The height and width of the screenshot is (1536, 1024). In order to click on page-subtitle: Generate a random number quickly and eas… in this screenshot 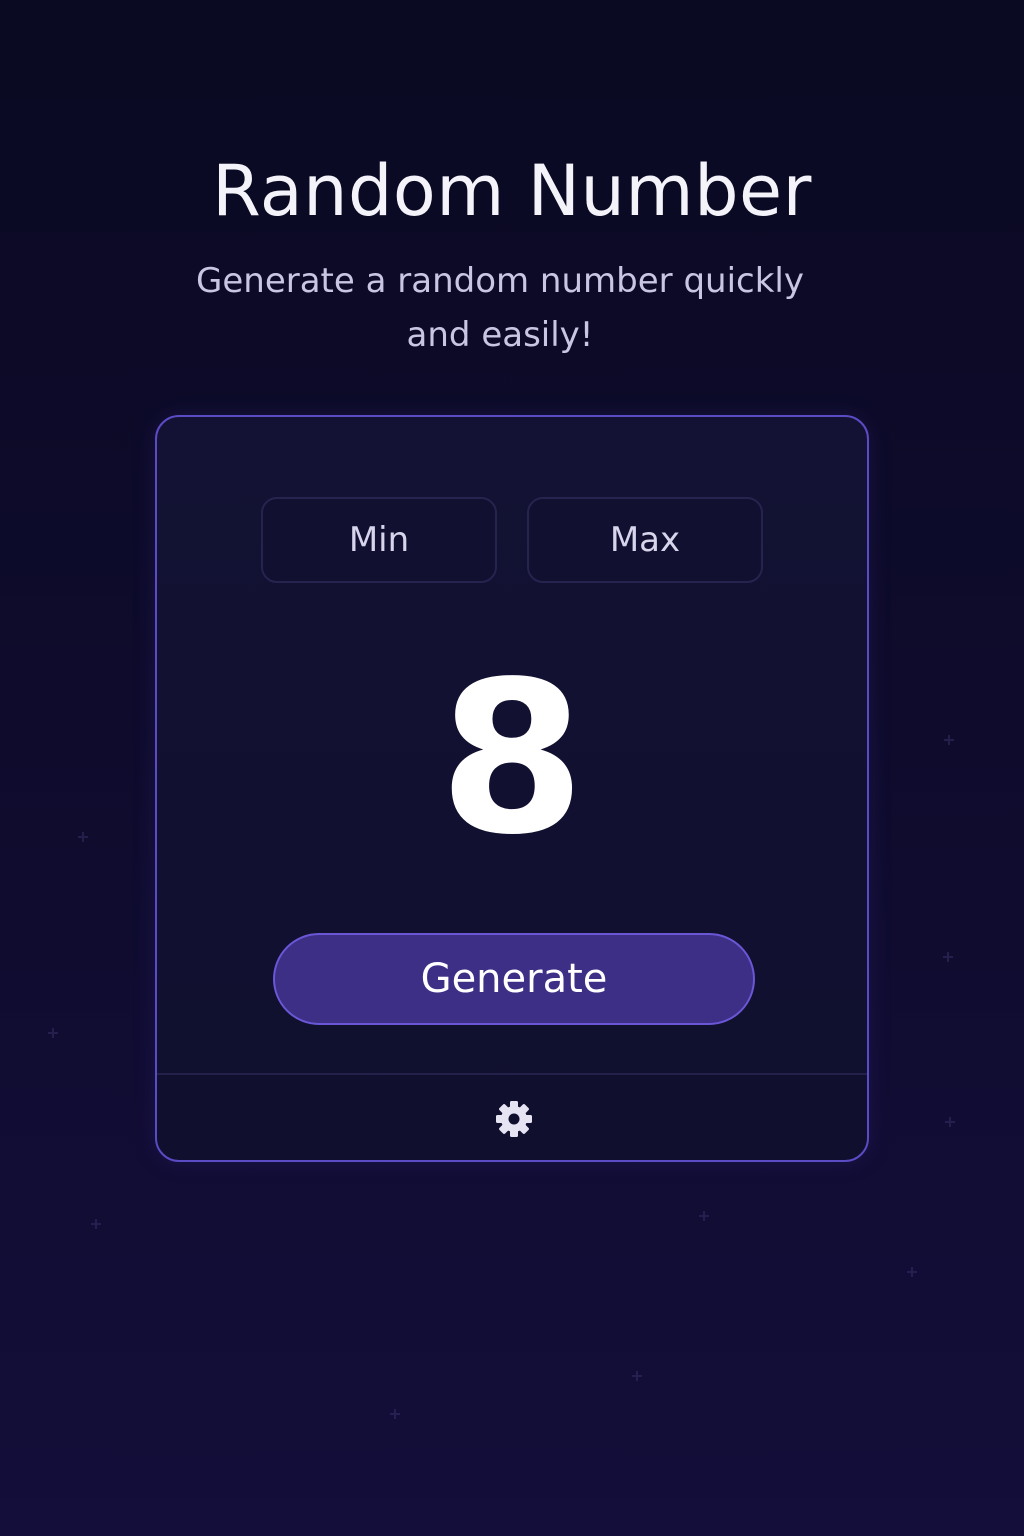, I will do `click(500, 308)`.